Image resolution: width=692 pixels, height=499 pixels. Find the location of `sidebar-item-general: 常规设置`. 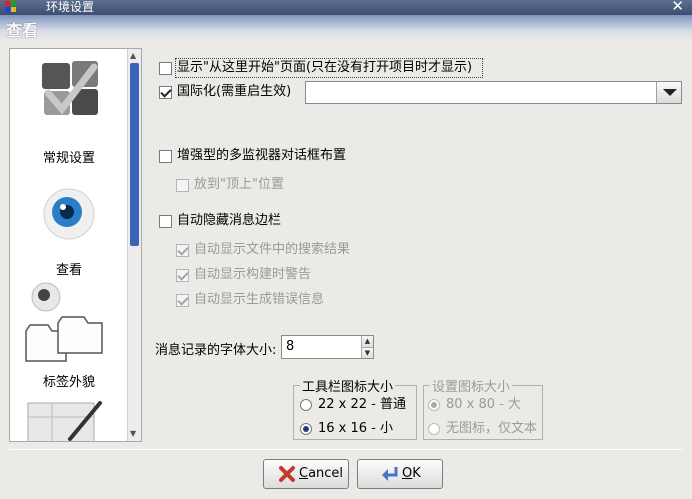

sidebar-item-general: 常规设置 is located at coordinates (69, 108).